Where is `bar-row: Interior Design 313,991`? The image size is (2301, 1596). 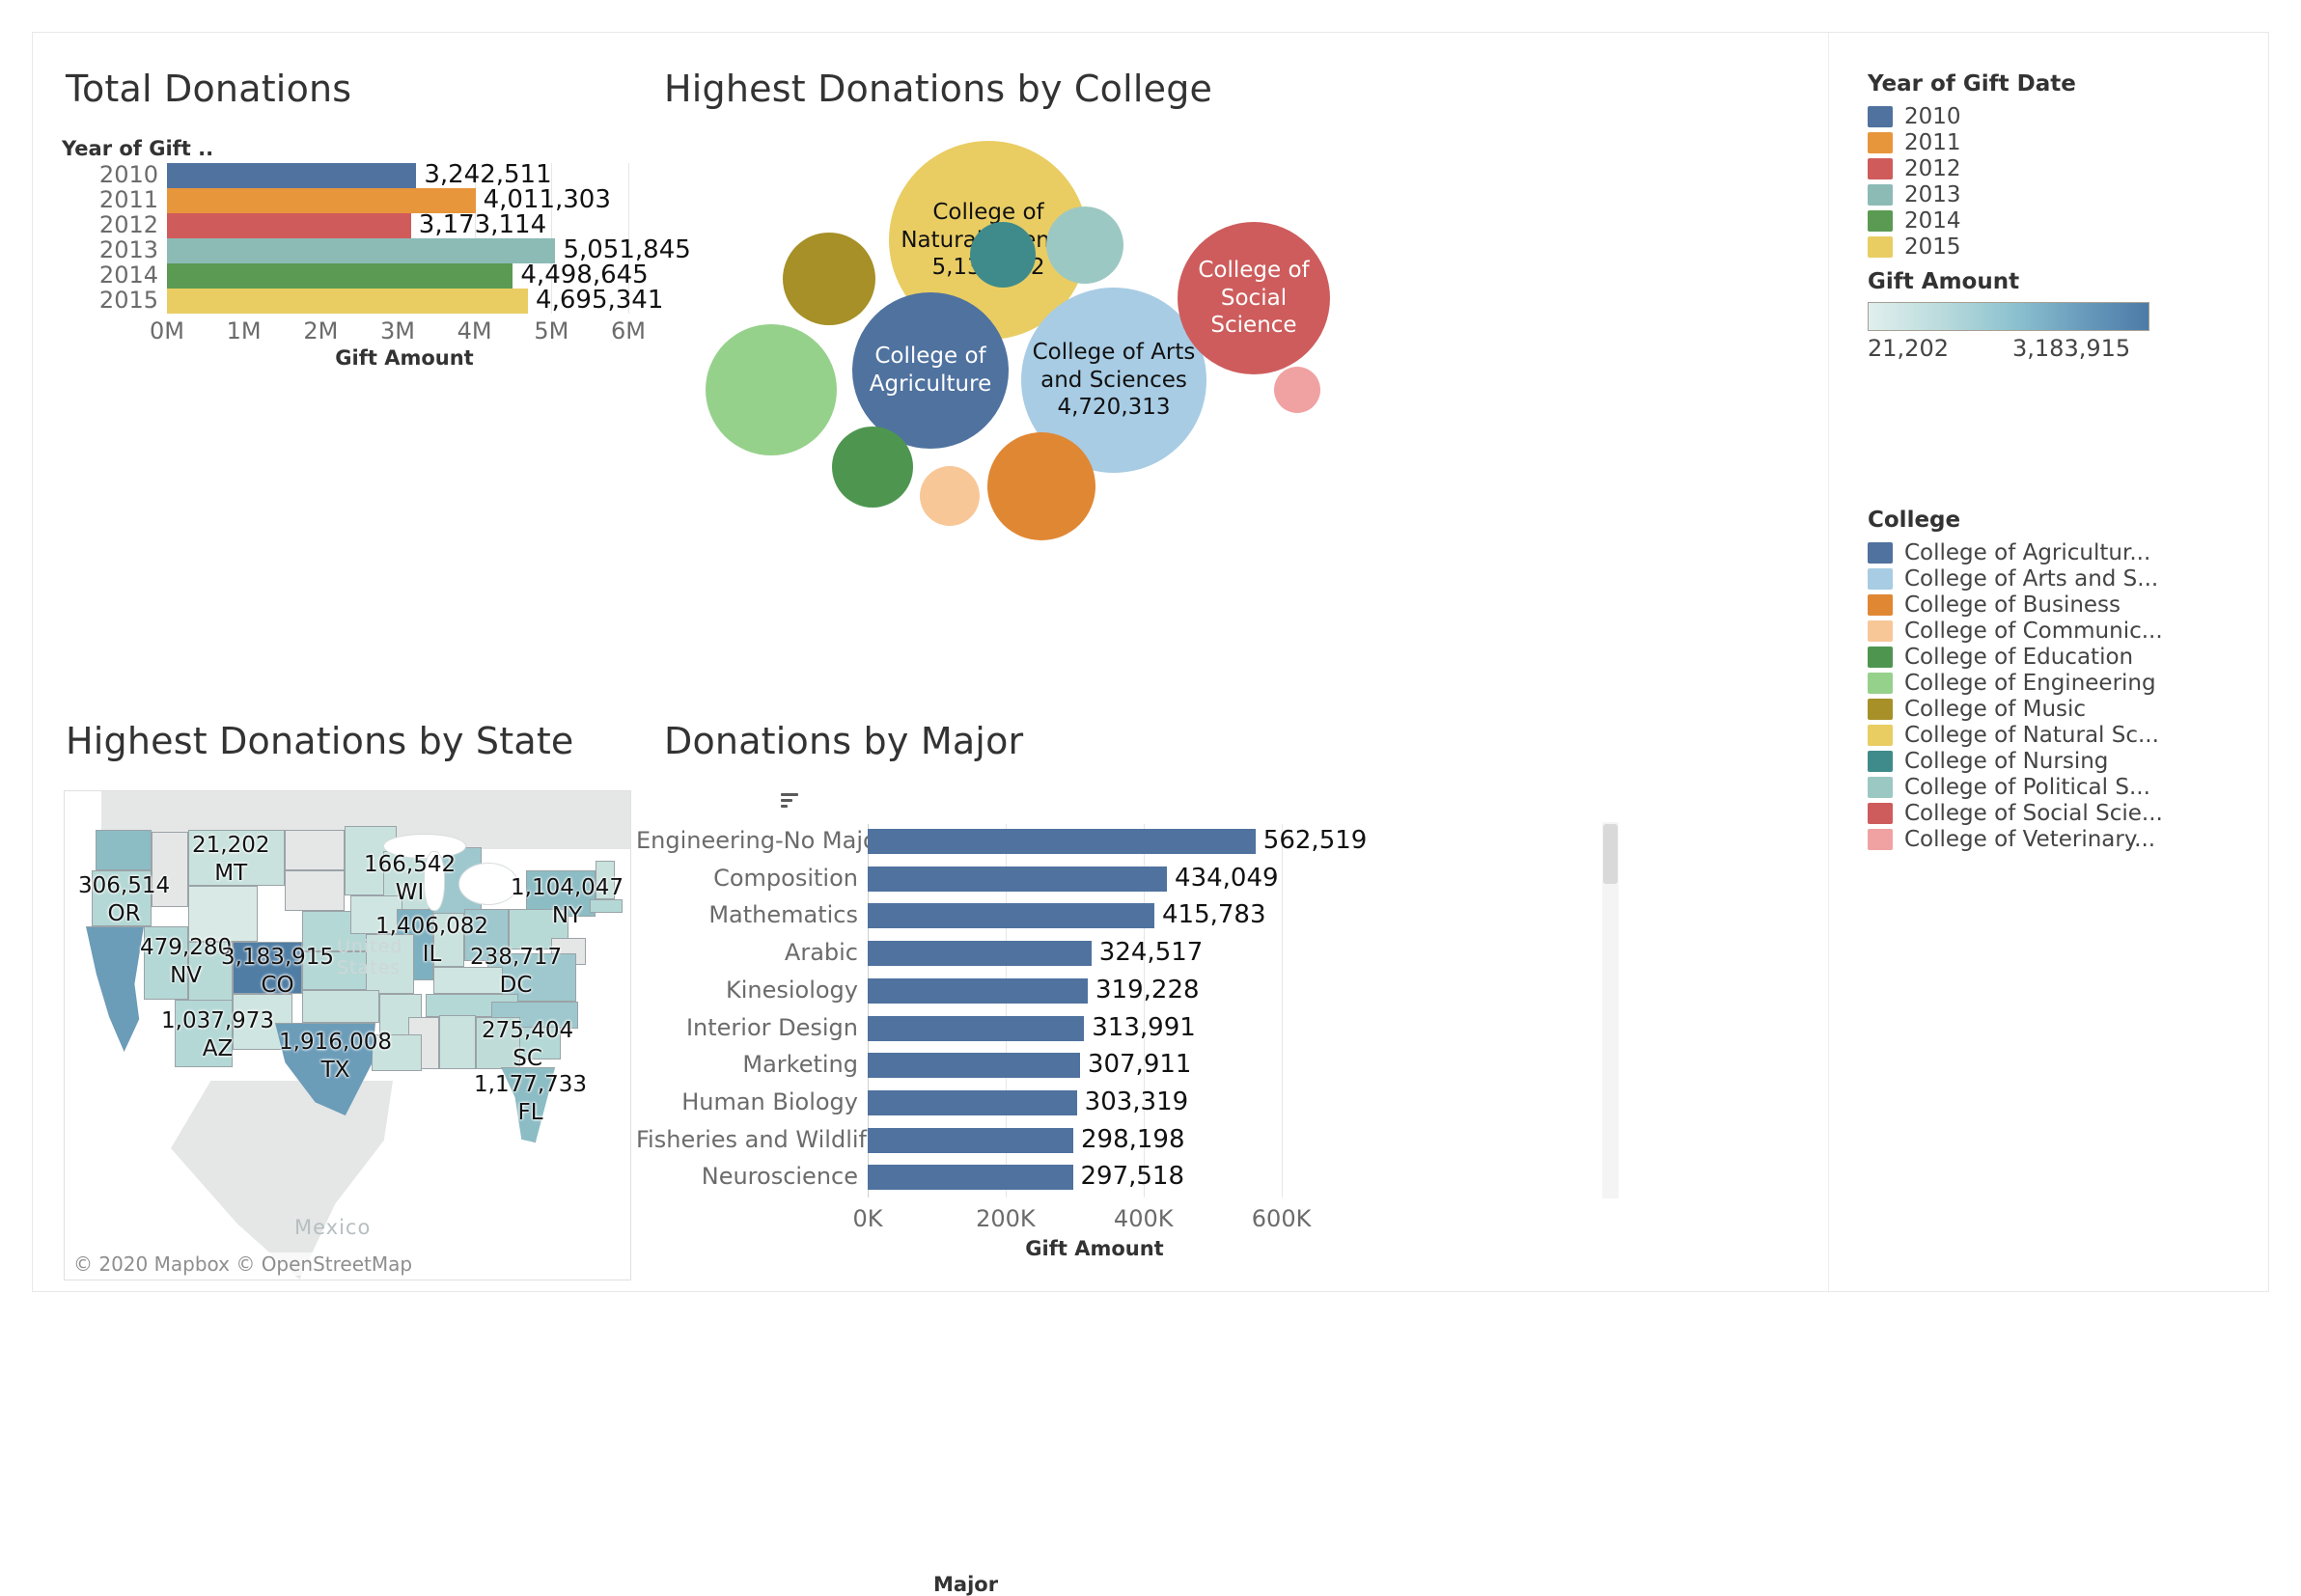
bar-row: Interior Design 313,991 is located at coordinates (1018, 1027).